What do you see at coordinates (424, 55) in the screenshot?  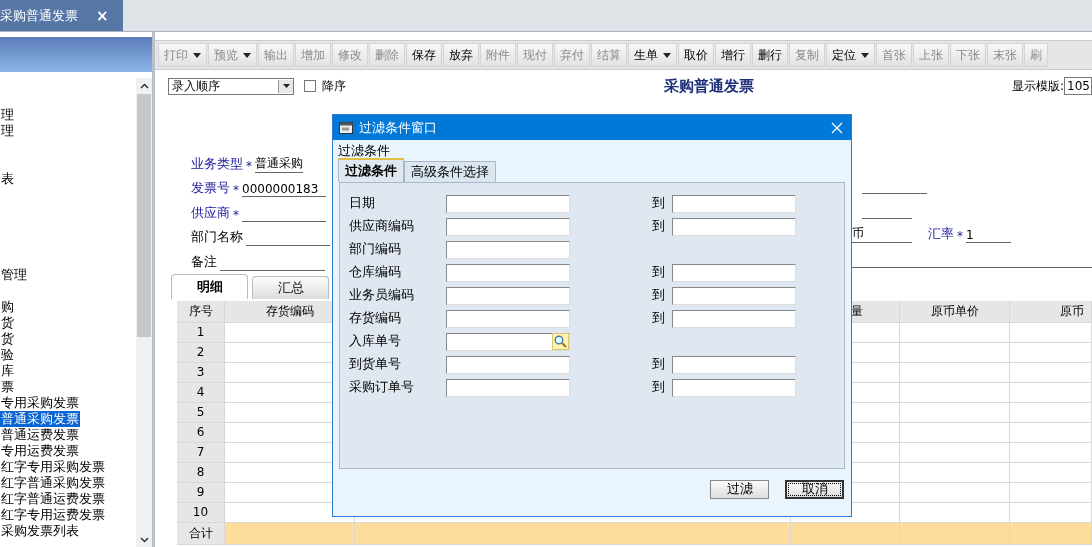 I see `toolbar-button: 保存` at bounding box center [424, 55].